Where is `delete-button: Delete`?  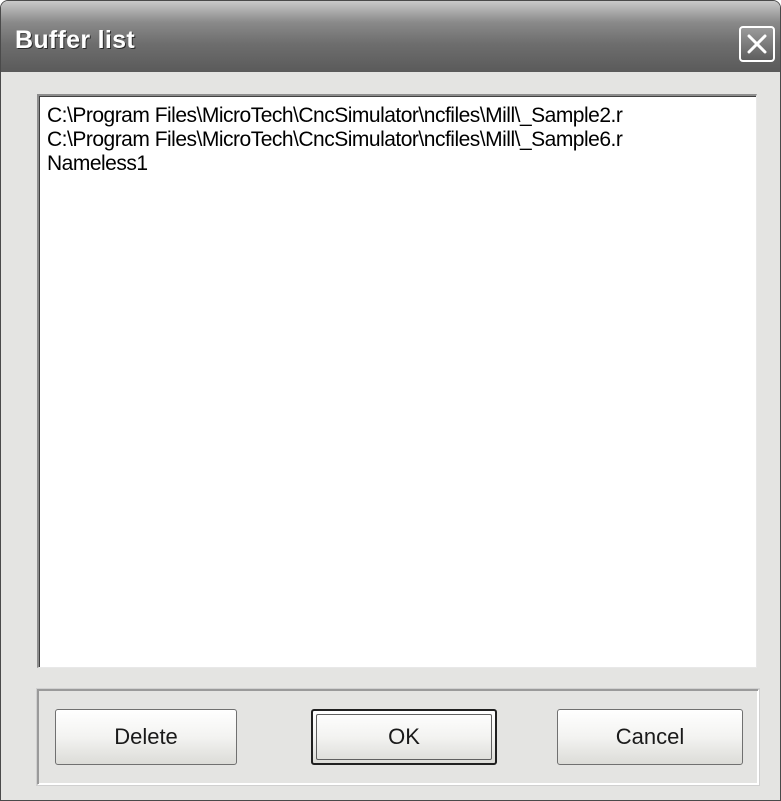
delete-button: Delete is located at coordinates (146, 737).